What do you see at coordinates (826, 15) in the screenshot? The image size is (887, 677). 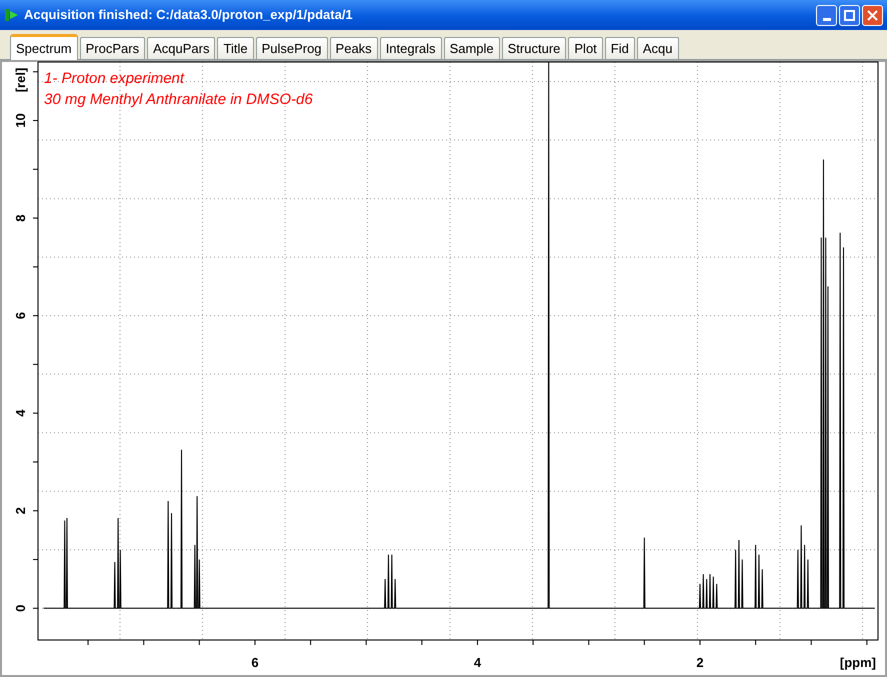 I see `minimize-button` at bounding box center [826, 15].